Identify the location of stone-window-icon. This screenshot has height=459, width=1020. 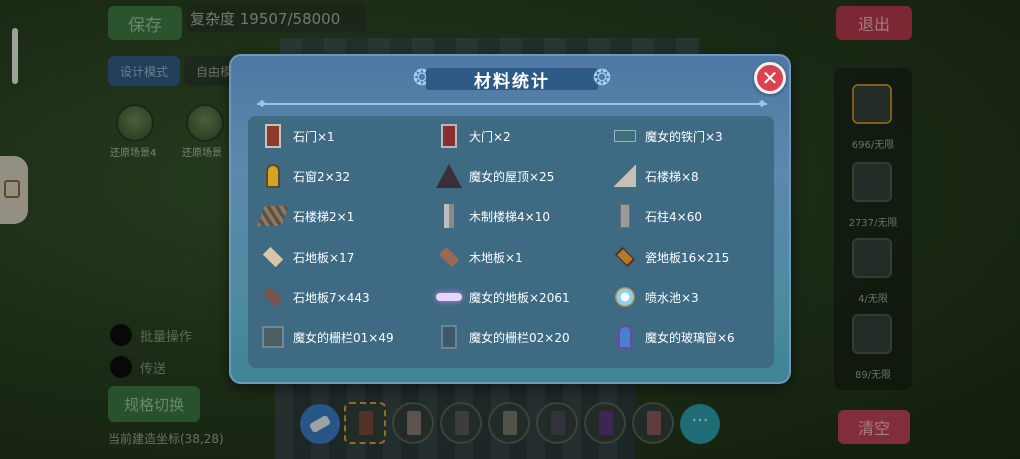
(273, 176).